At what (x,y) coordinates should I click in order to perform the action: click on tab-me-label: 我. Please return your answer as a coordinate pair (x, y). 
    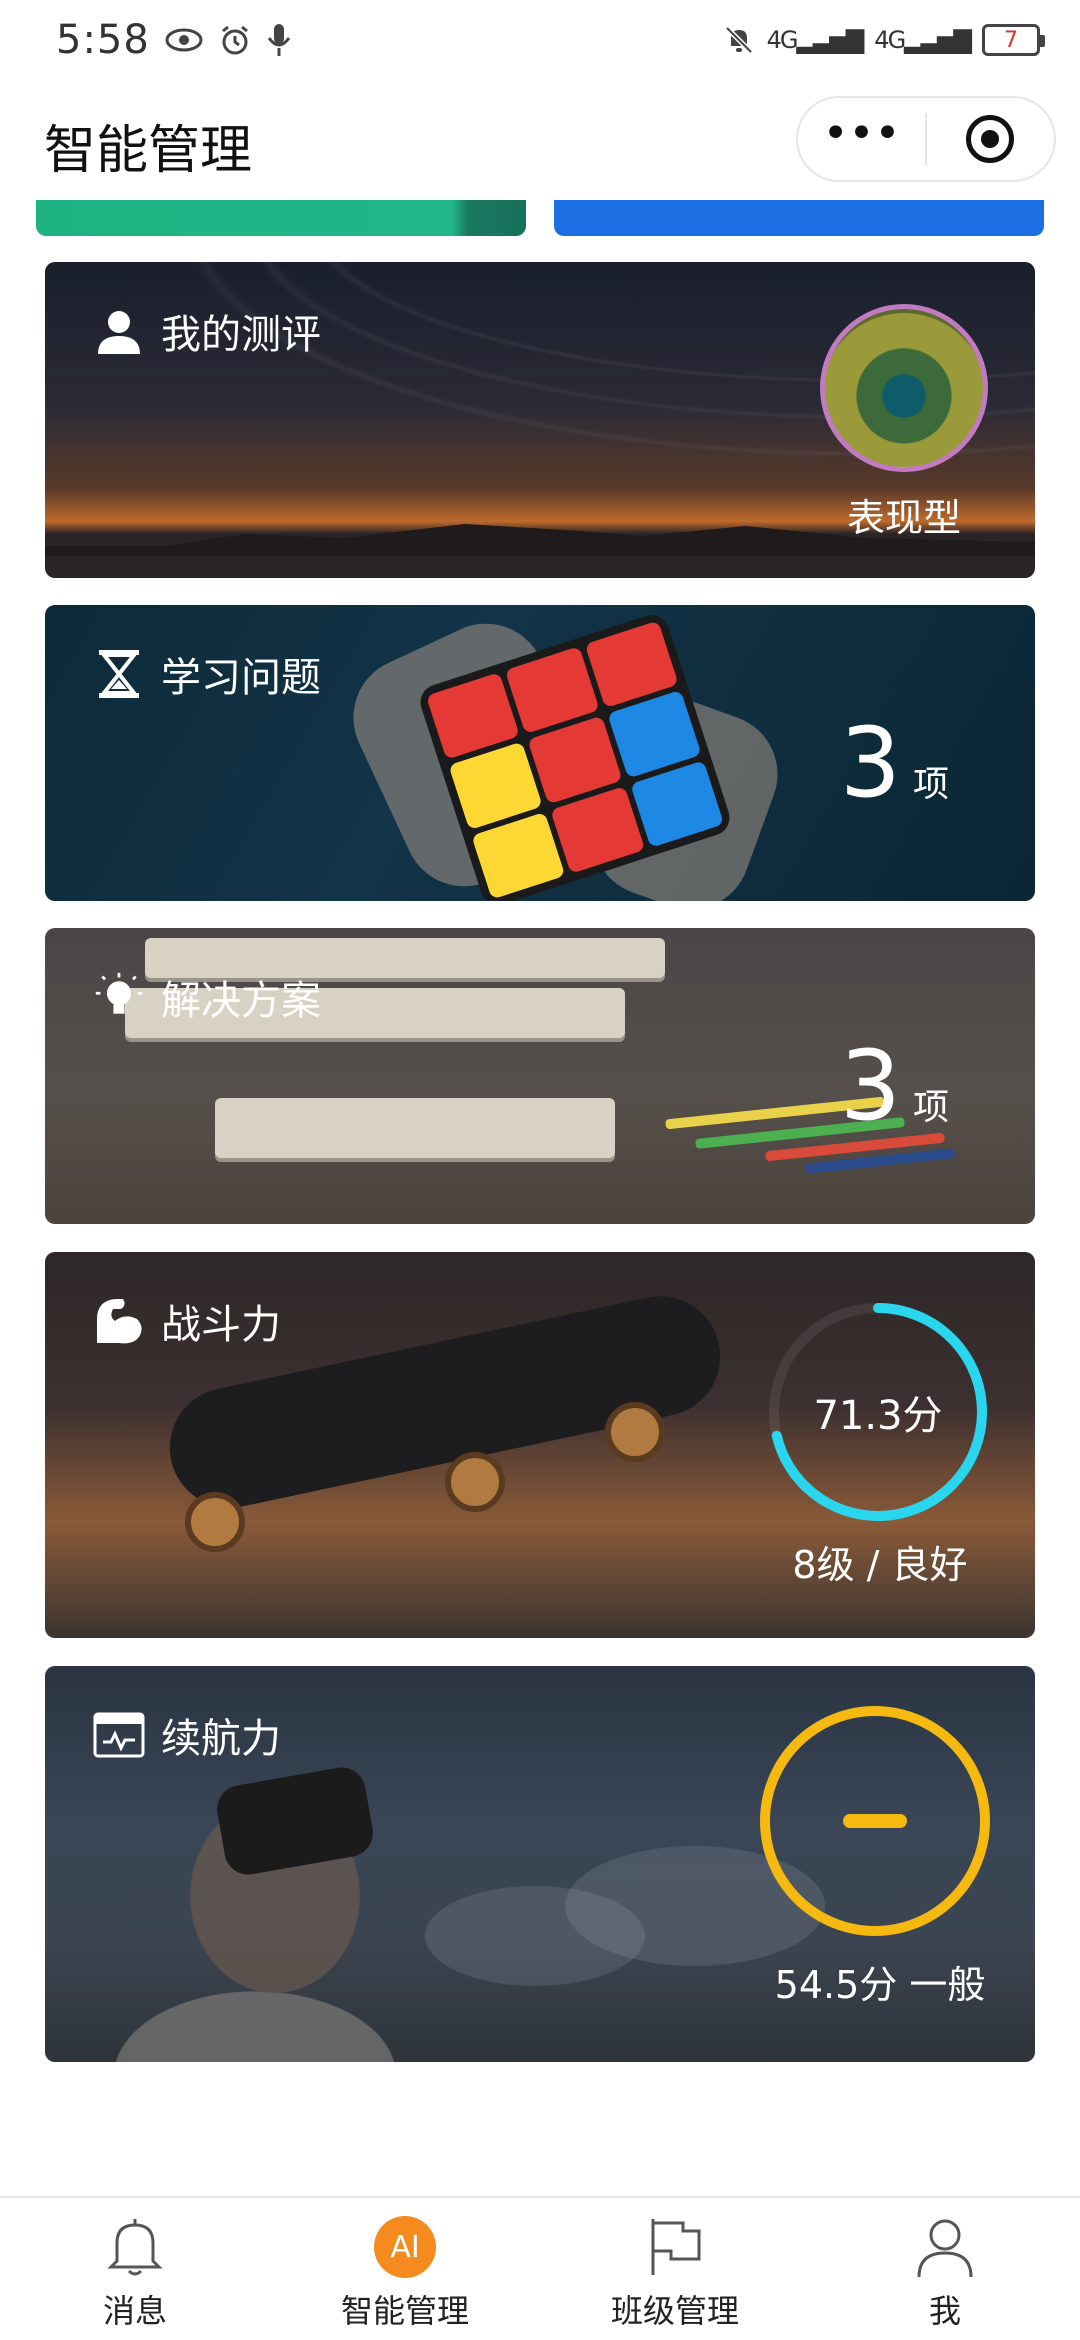
    Looking at the image, I should click on (944, 2311).